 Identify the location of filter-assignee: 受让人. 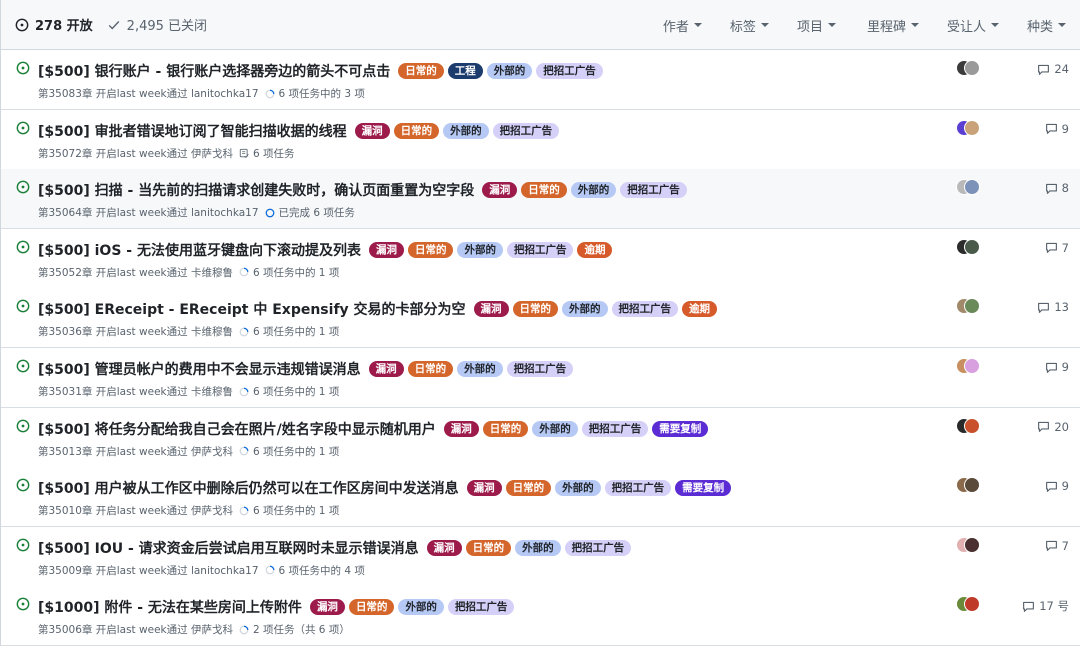
(973, 25).